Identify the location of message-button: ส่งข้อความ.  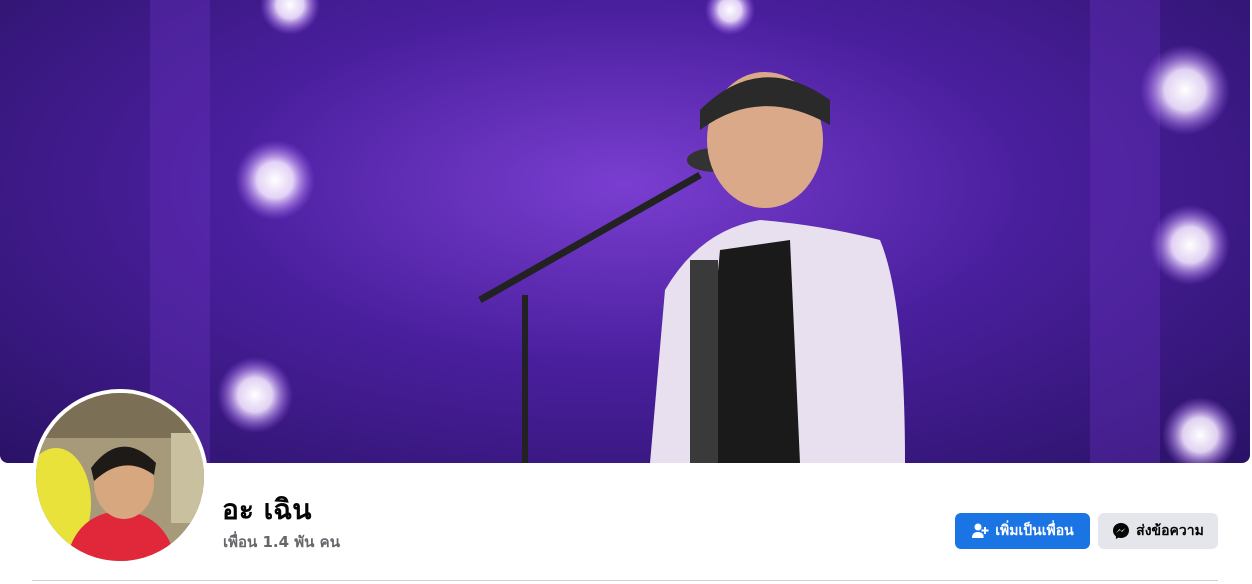
(1158, 531).